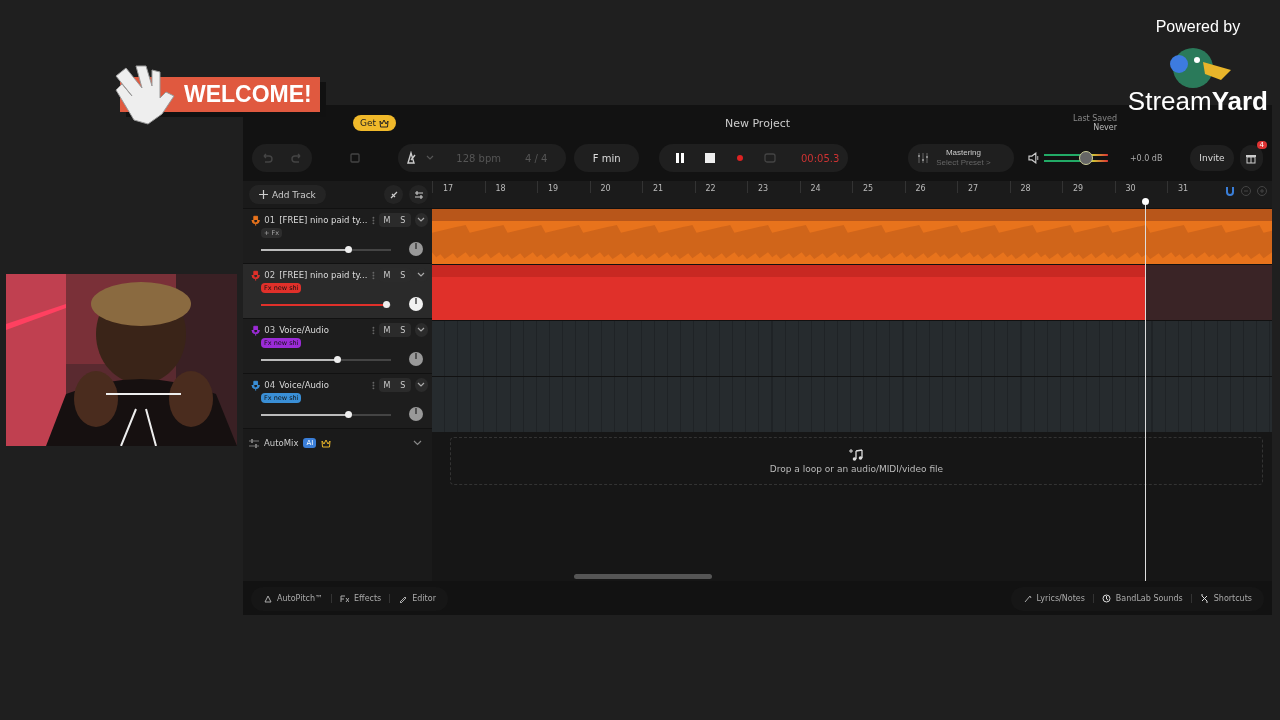 The height and width of the screenshot is (720, 1280). Describe the element at coordinates (923, 158) in the screenshot. I see `sliders-icon` at that location.